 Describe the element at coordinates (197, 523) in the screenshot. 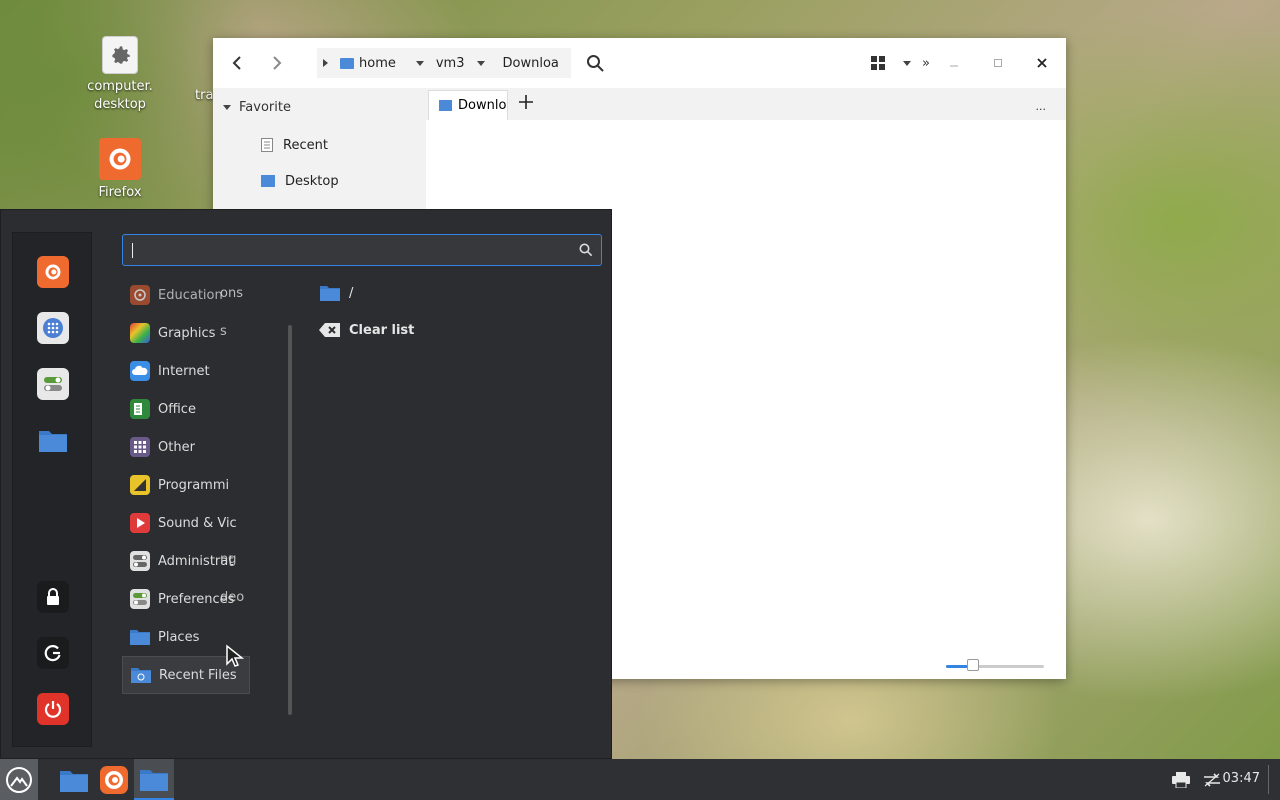

I see `category-label: Sound & Vic` at that location.